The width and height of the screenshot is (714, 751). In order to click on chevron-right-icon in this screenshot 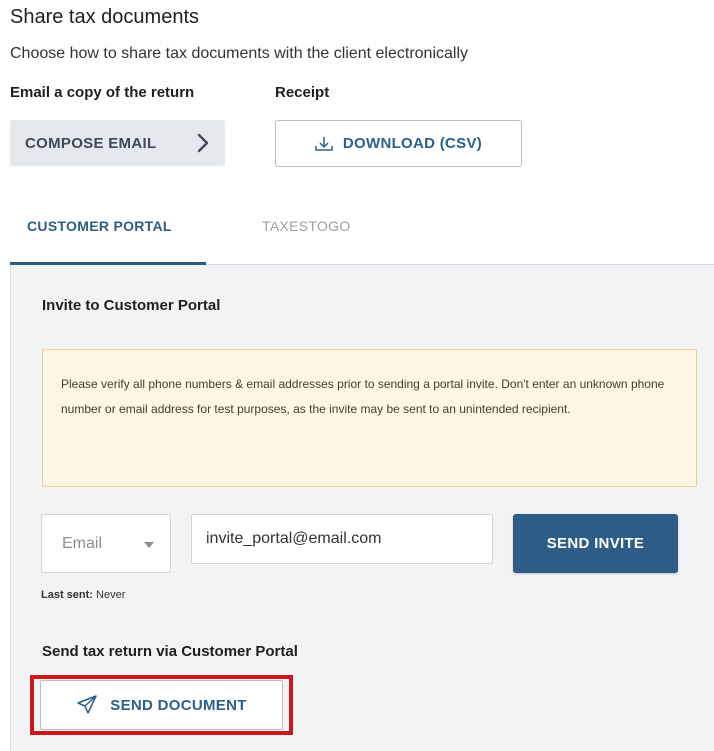, I will do `click(203, 143)`.